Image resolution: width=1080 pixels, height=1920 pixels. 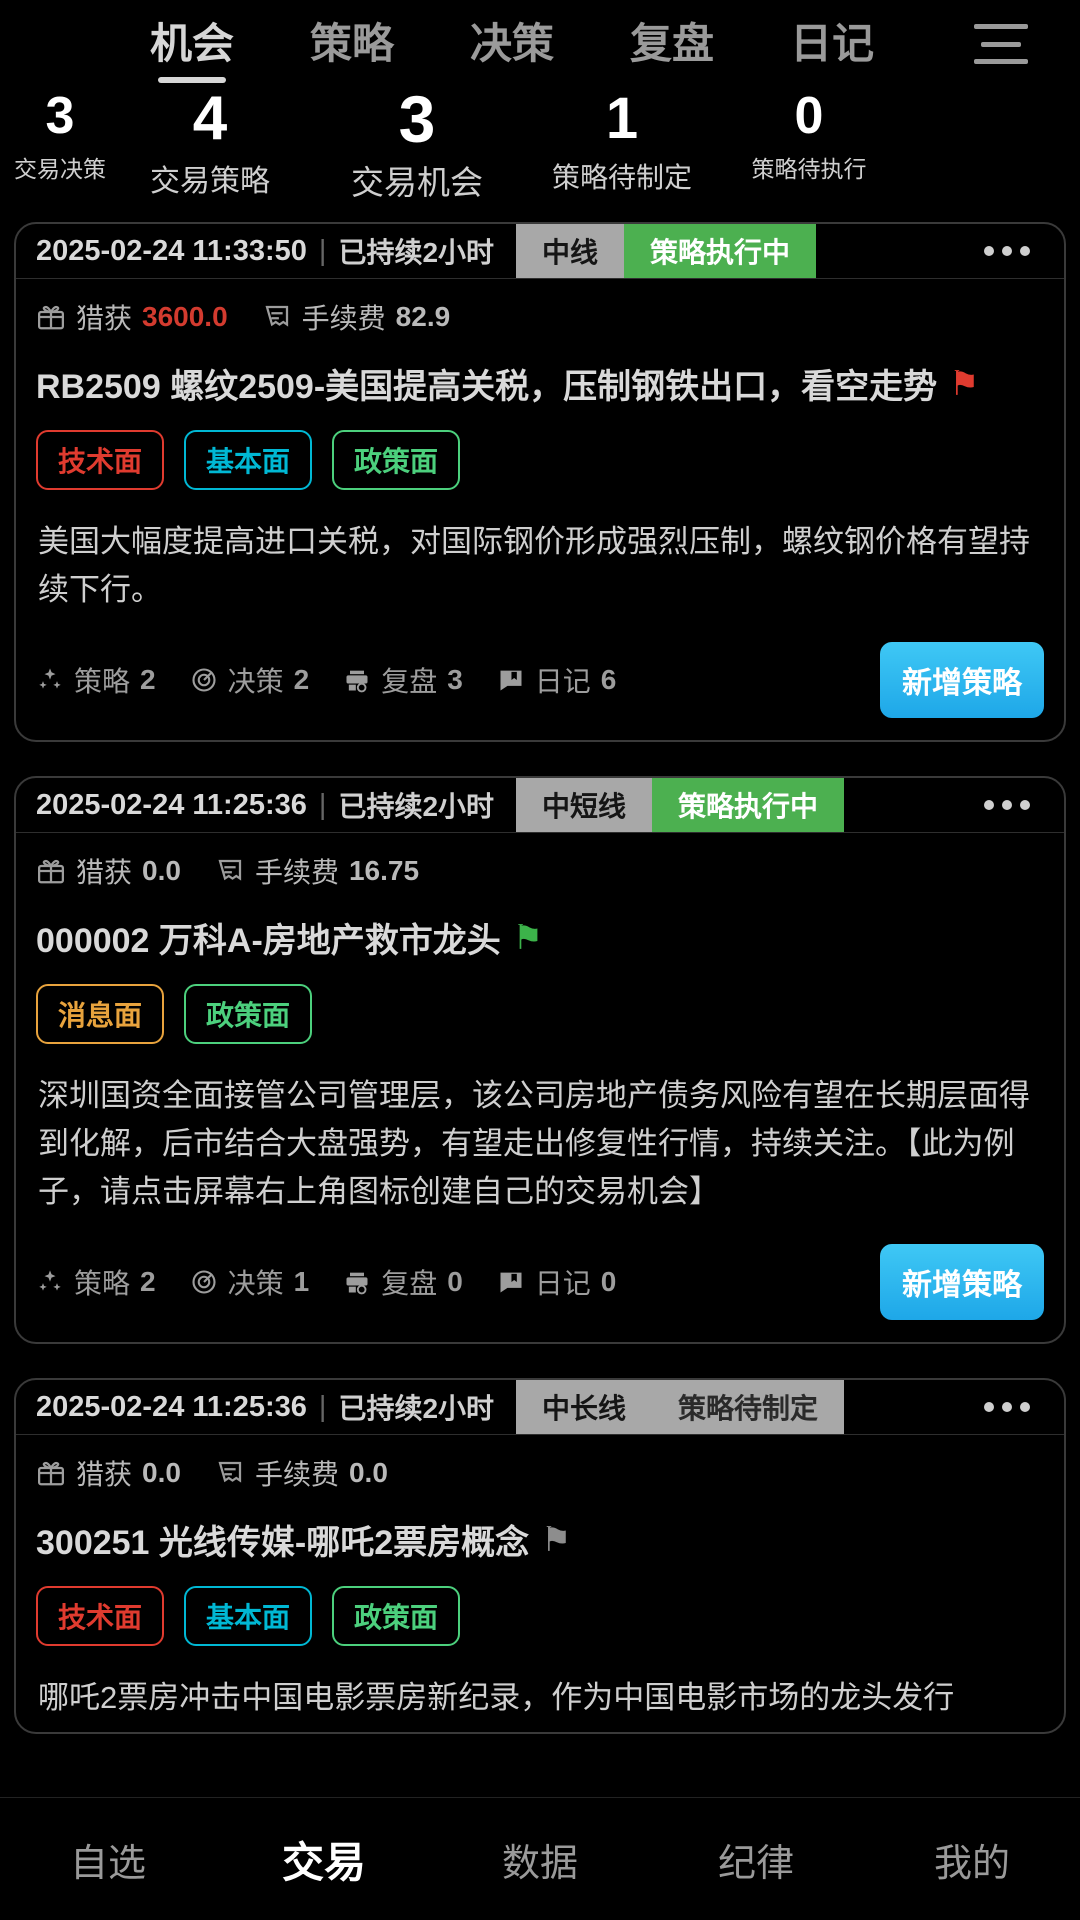 I want to click on stat-trade-strategies: 4 交易策略, so click(x=210, y=143).